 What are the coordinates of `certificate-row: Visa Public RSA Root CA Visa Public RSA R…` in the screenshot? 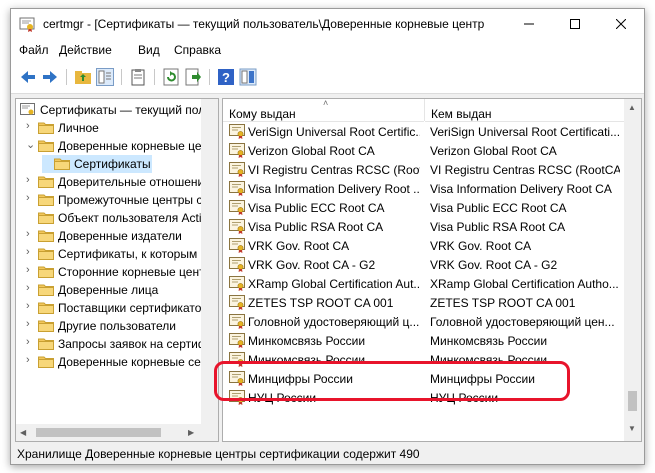 It's located at (423, 226).